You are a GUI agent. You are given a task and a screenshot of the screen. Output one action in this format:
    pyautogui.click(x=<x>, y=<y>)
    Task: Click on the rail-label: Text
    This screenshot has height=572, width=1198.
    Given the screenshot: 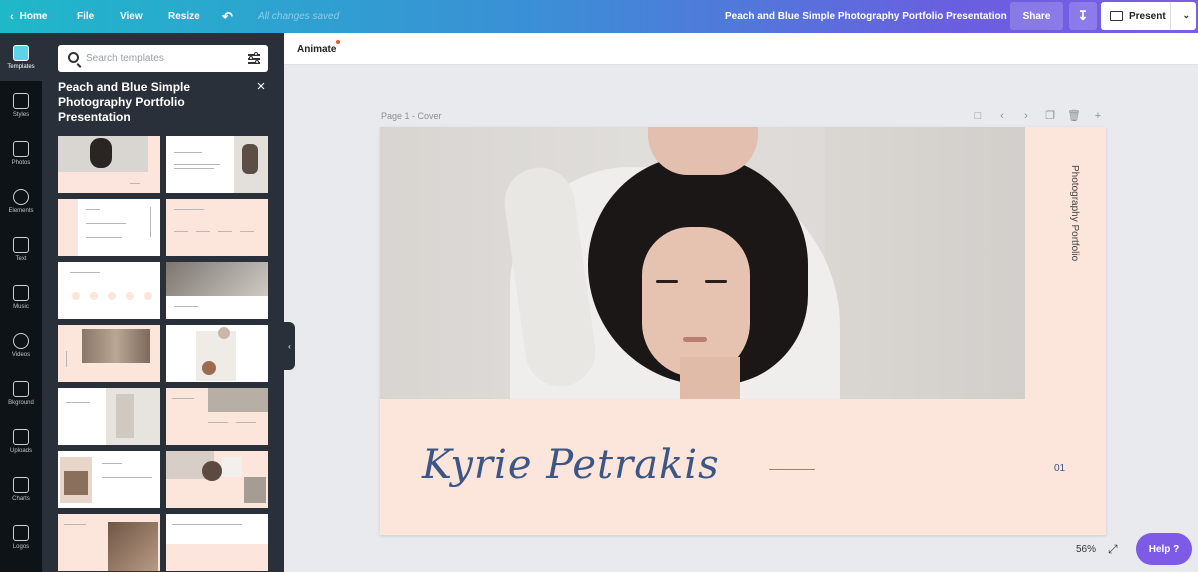 What is the action you would take?
    pyautogui.click(x=21, y=258)
    